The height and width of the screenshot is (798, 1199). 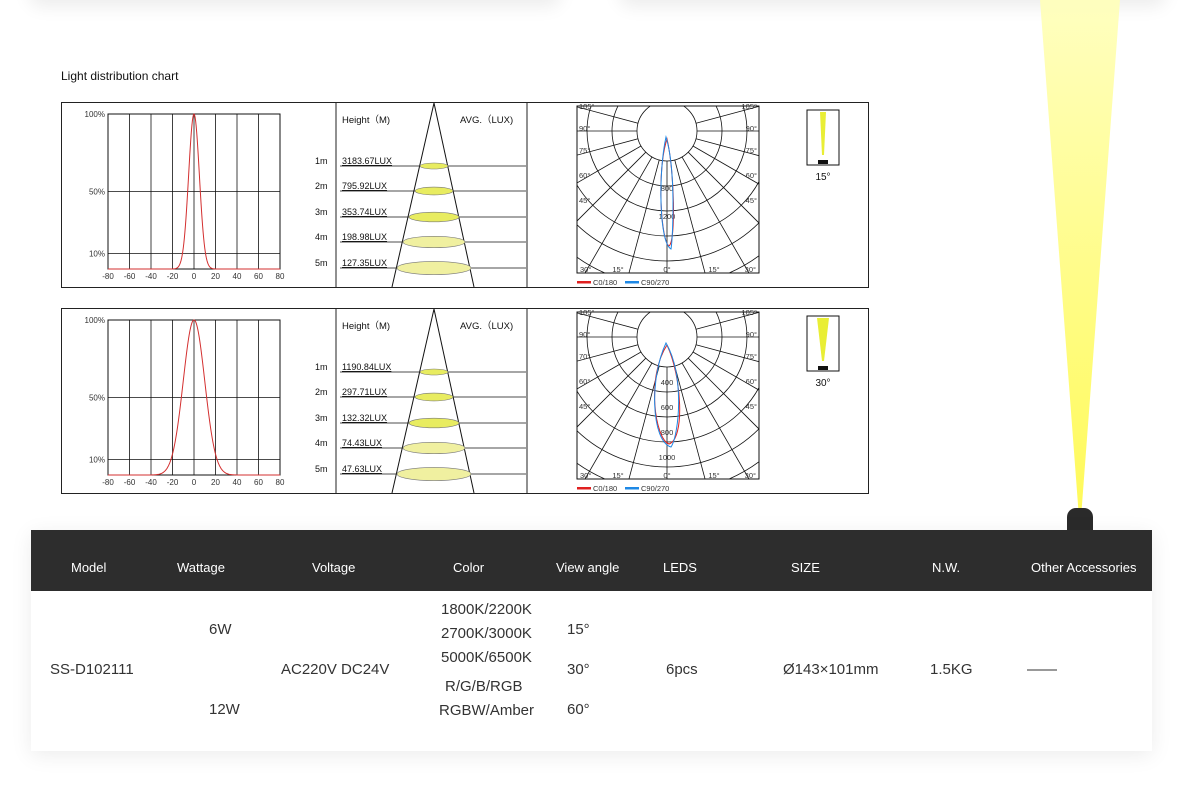 What do you see at coordinates (667, 457) in the screenshot?
I see `polar-radial-label: 1000` at bounding box center [667, 457].